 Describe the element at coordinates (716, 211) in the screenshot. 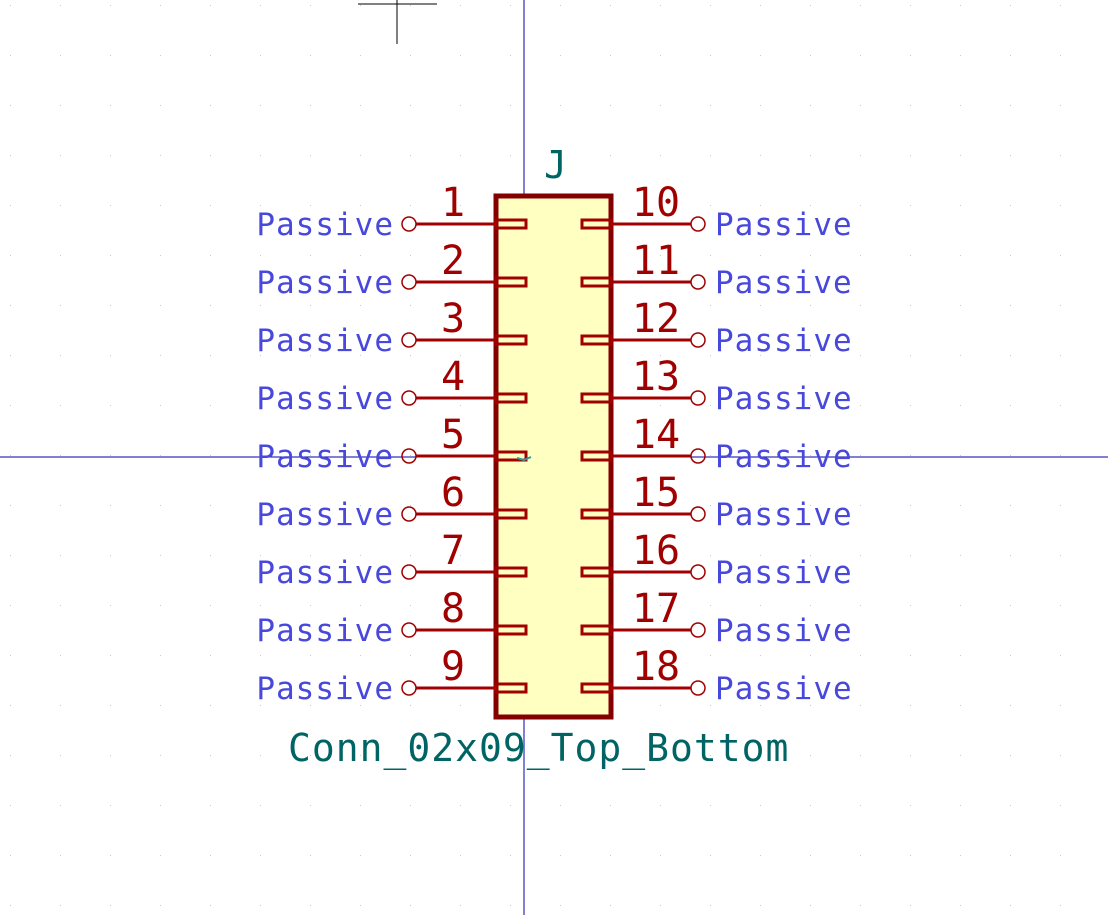

I see `right-pin: 10 Passive` at that location.